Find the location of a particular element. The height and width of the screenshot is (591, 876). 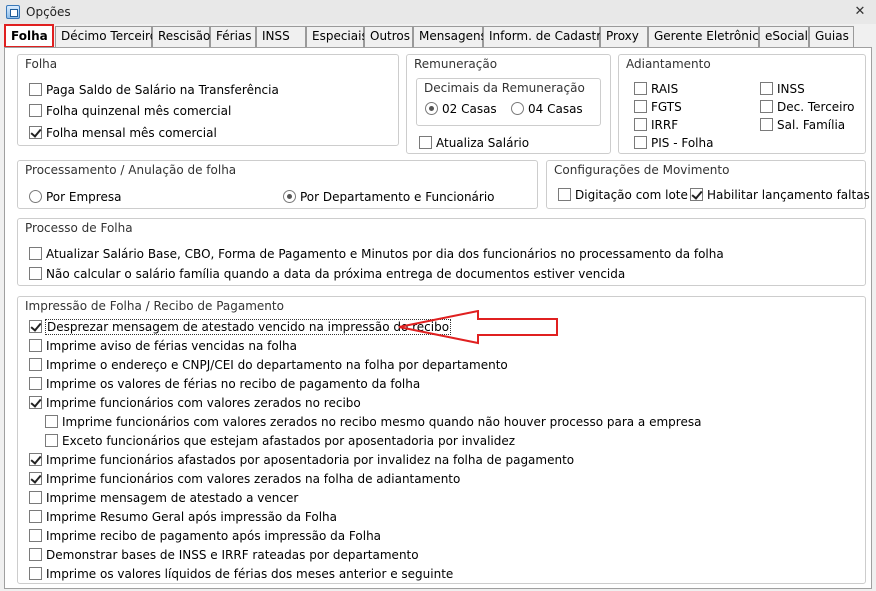

checkbox-atestado-vencer: Imprime mensagem de atestado a vencer is located at coordinates (163, 498).